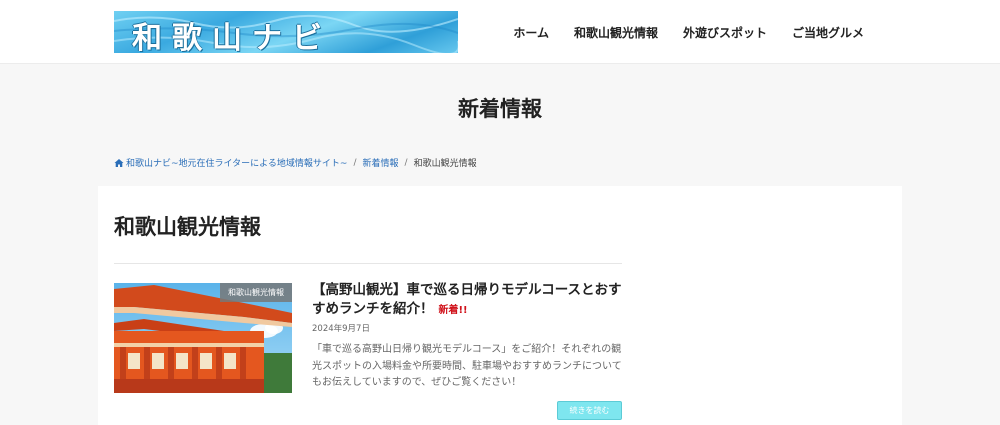 The image size is (1000, 425). What do you see at coordinates (203, 338) in the screenshot?
I see `post-thumbnail: 和歌山観光情報` at bounding box center [203, 338].